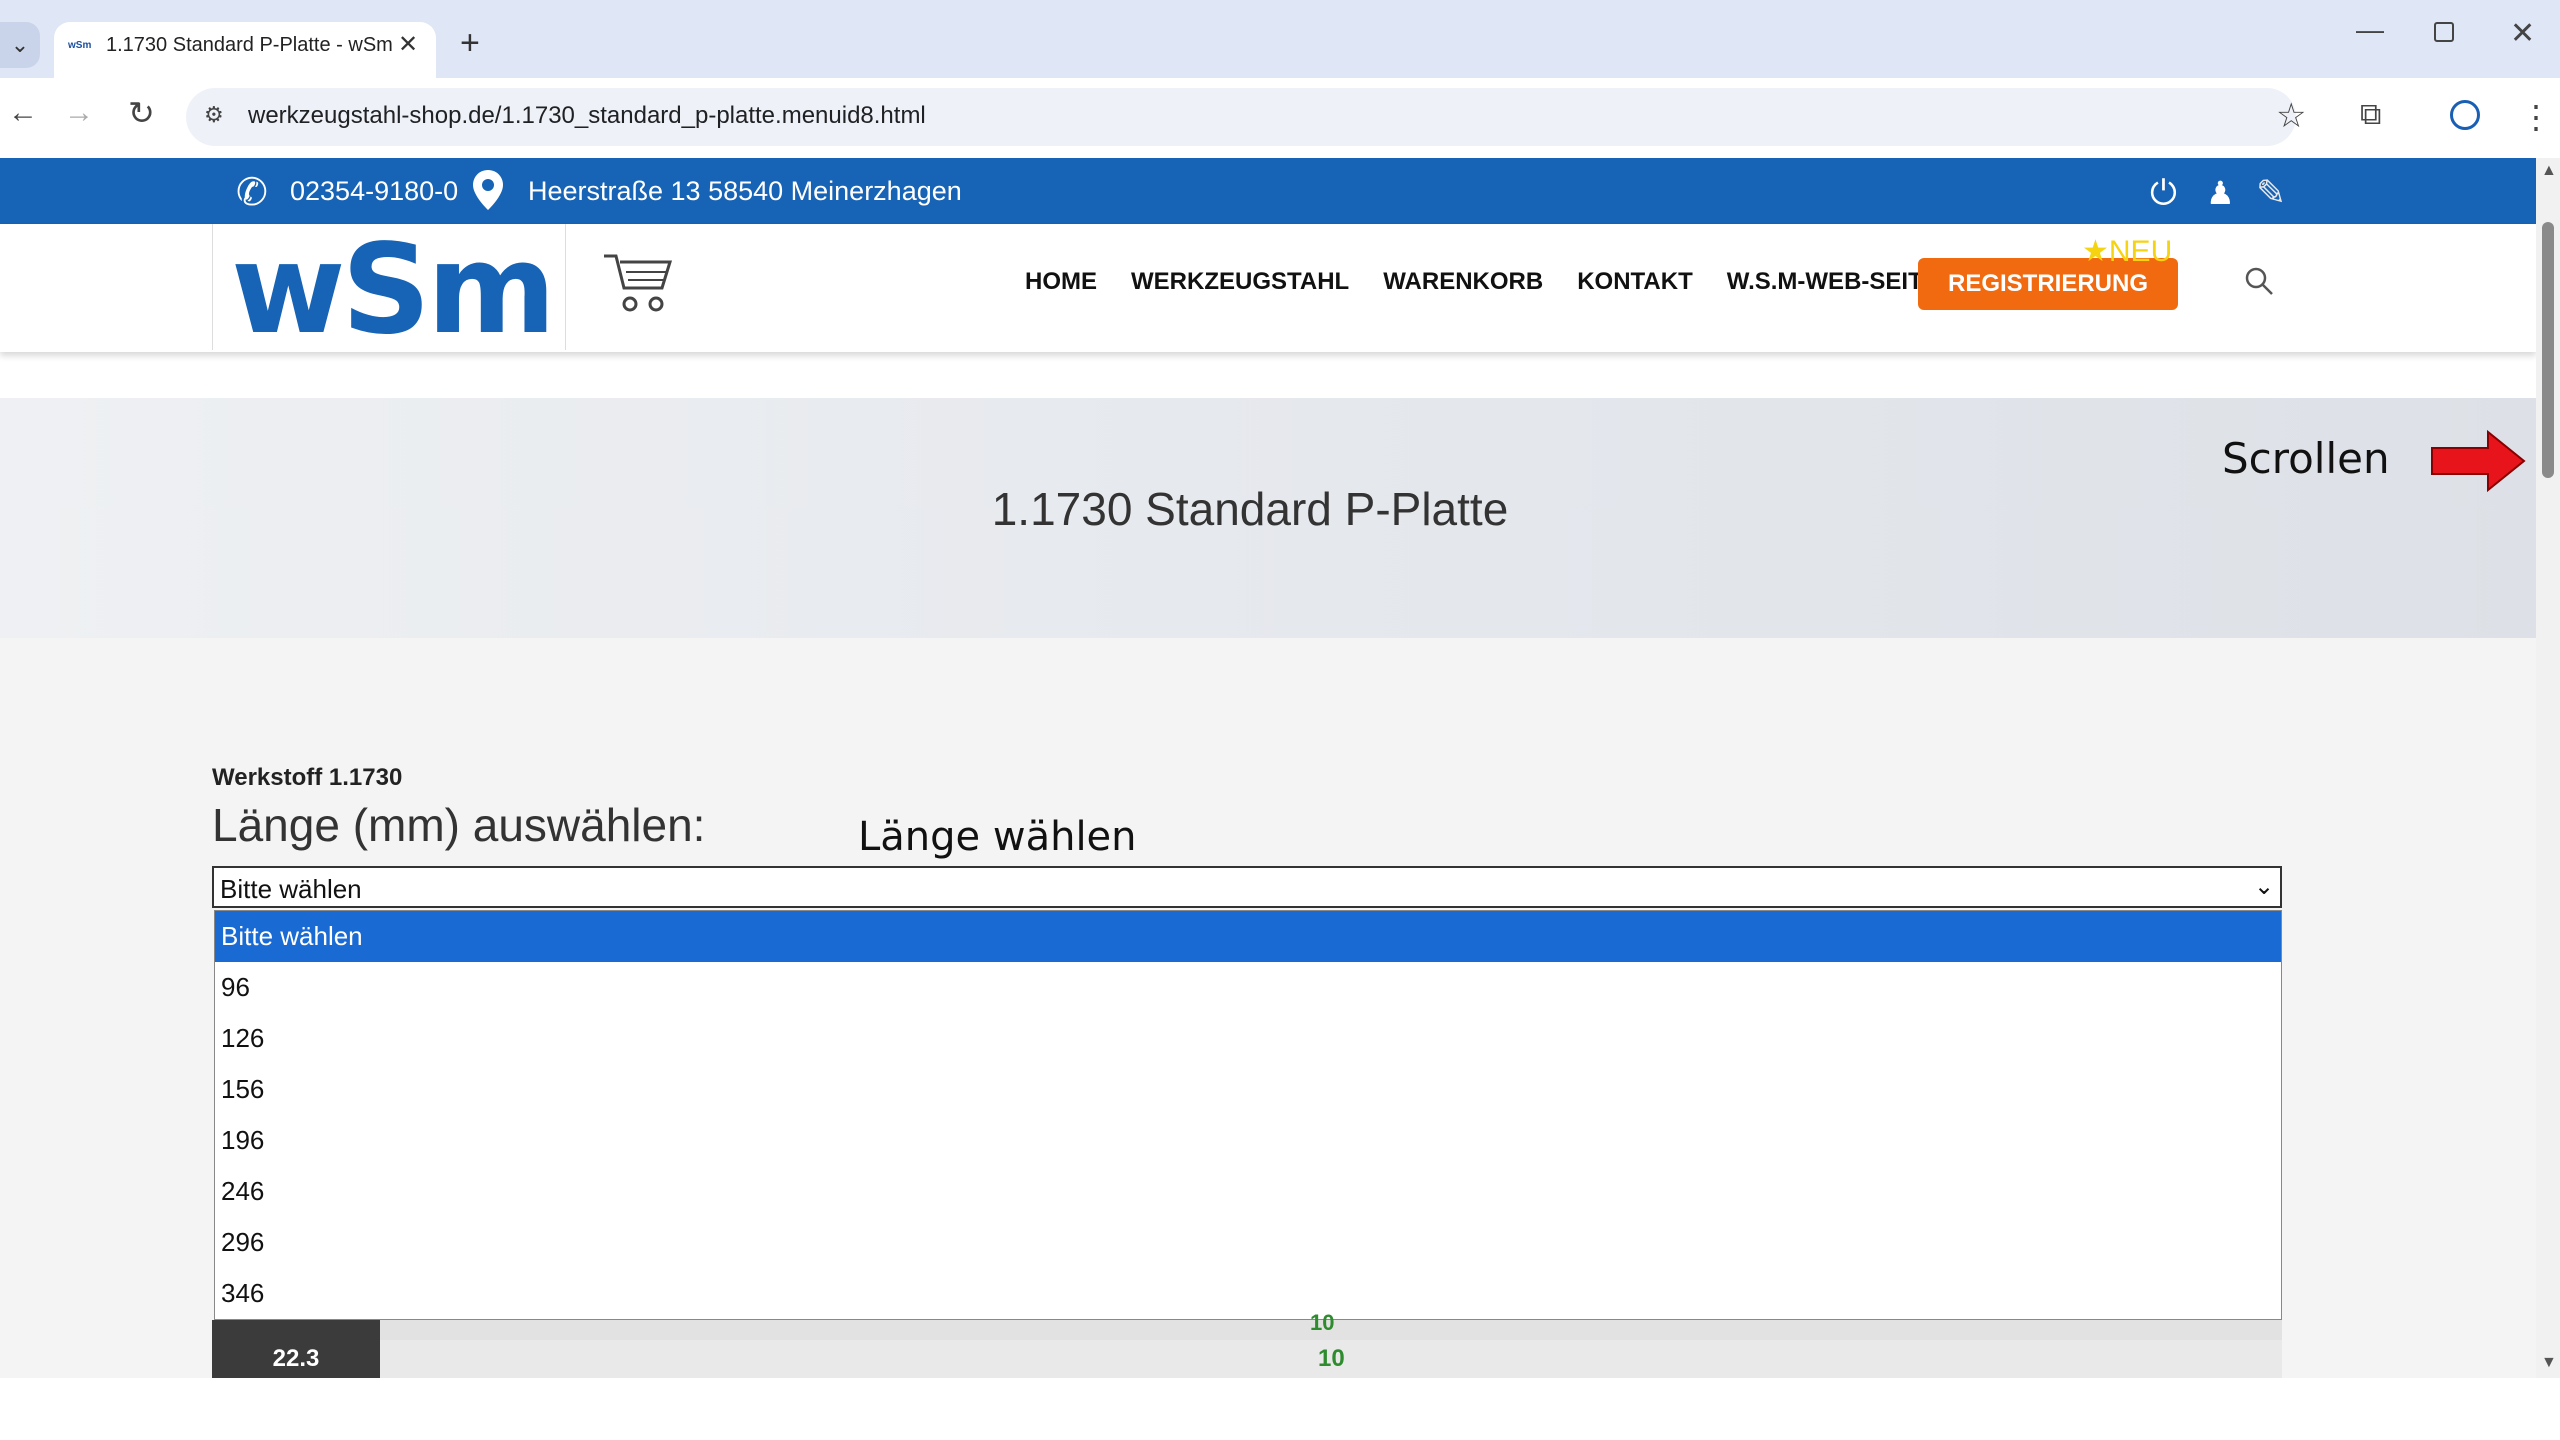 The image size is (2560, 1440). I want to click on table-cell-label, so click(296, 1330).